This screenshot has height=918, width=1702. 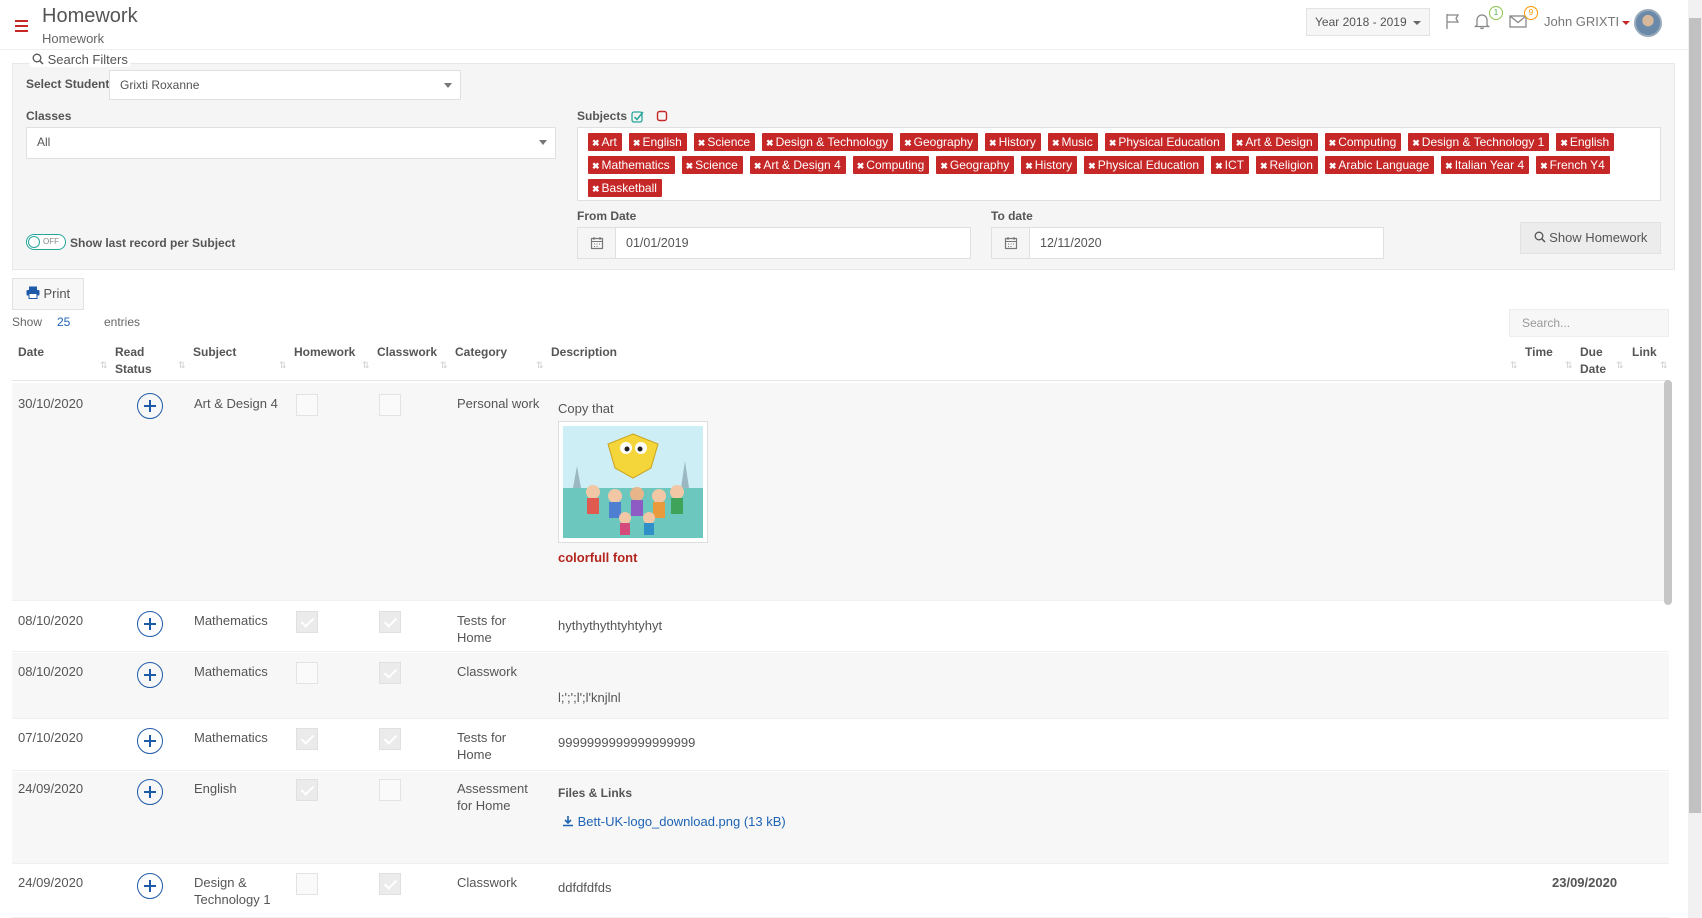 What do you see at coordinates (1479, 142) in the screenshot?
I see `subject-tag: ✖ Design & Technology 1` at bounding box center [1479, 142].